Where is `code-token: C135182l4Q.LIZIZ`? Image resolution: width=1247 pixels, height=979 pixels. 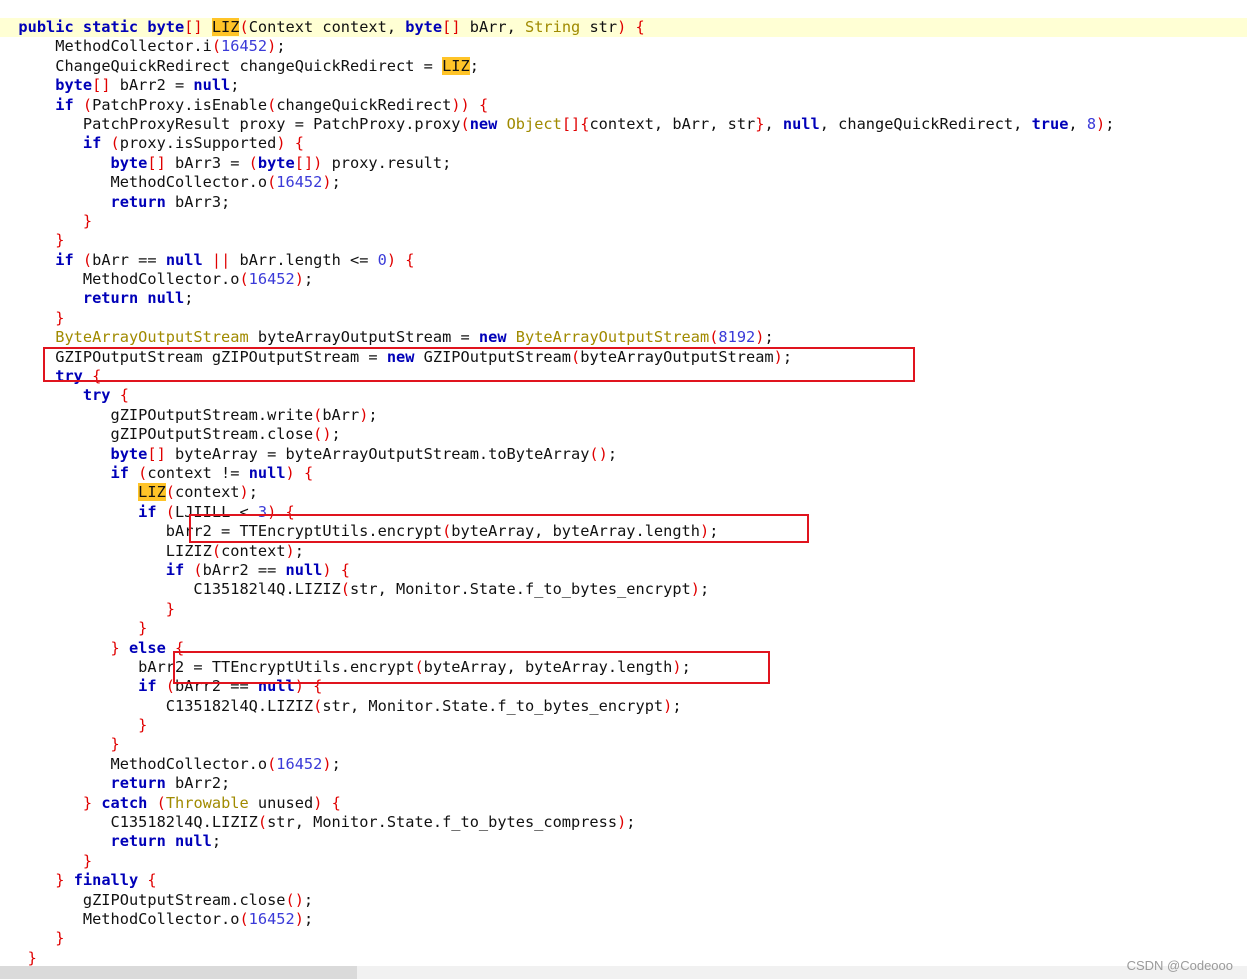
code-token: C135182l4Q.LIZIZ is located at coordinates (184, 822).